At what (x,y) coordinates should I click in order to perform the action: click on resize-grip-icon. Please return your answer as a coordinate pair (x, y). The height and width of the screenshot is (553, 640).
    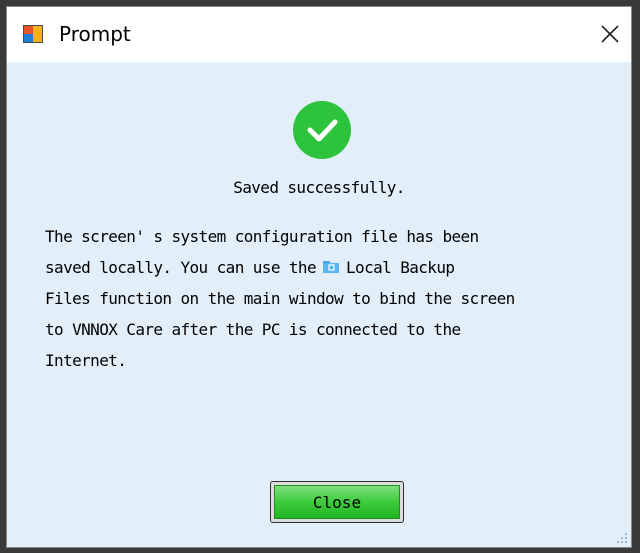
    Looking at the image, I should click on (622, 538).